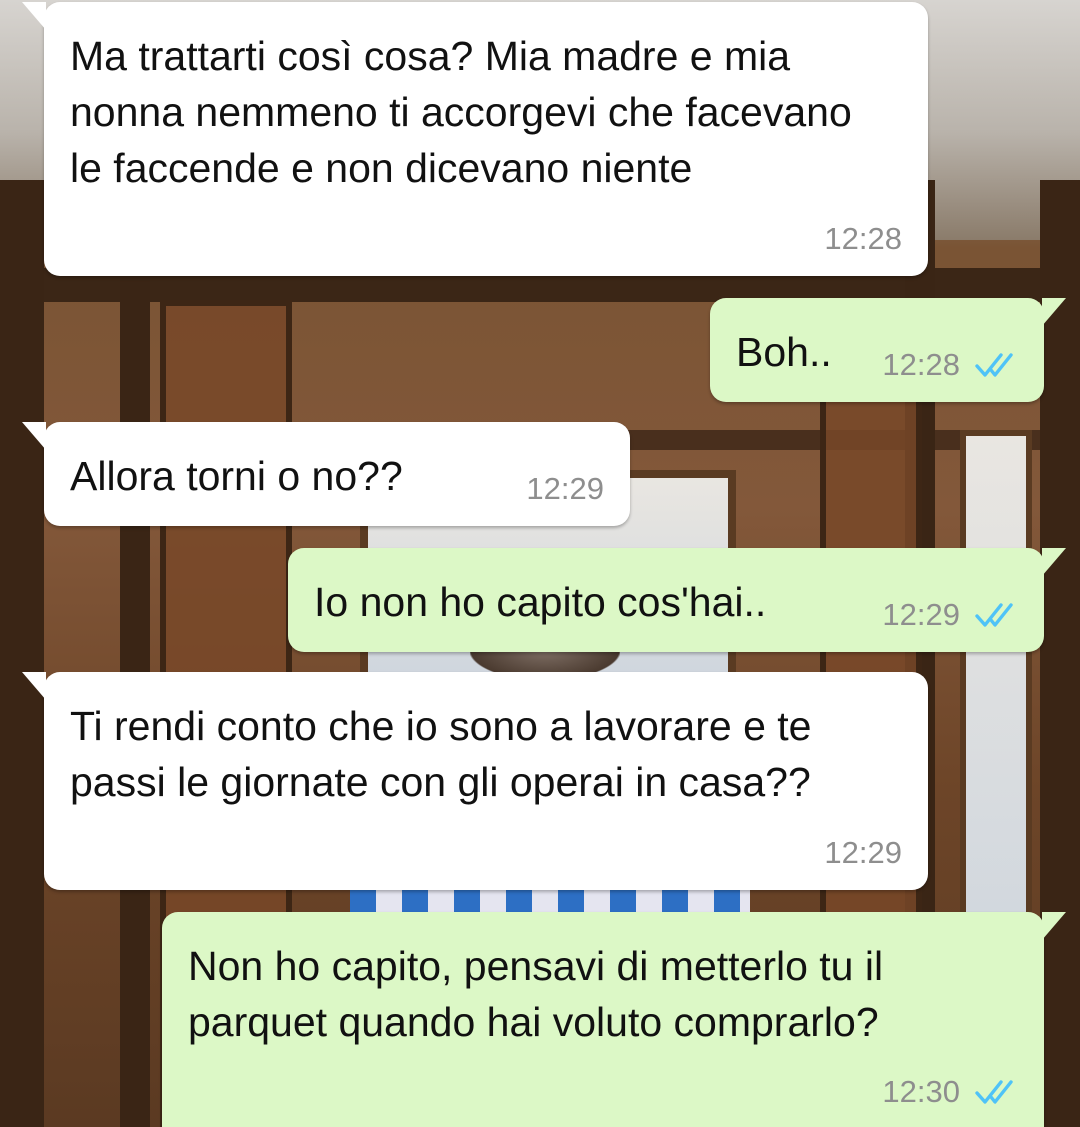 The height and width of the screenshot is (1127, 1080). I want to click on wallpaper-stained-glass, so click(550, 901).